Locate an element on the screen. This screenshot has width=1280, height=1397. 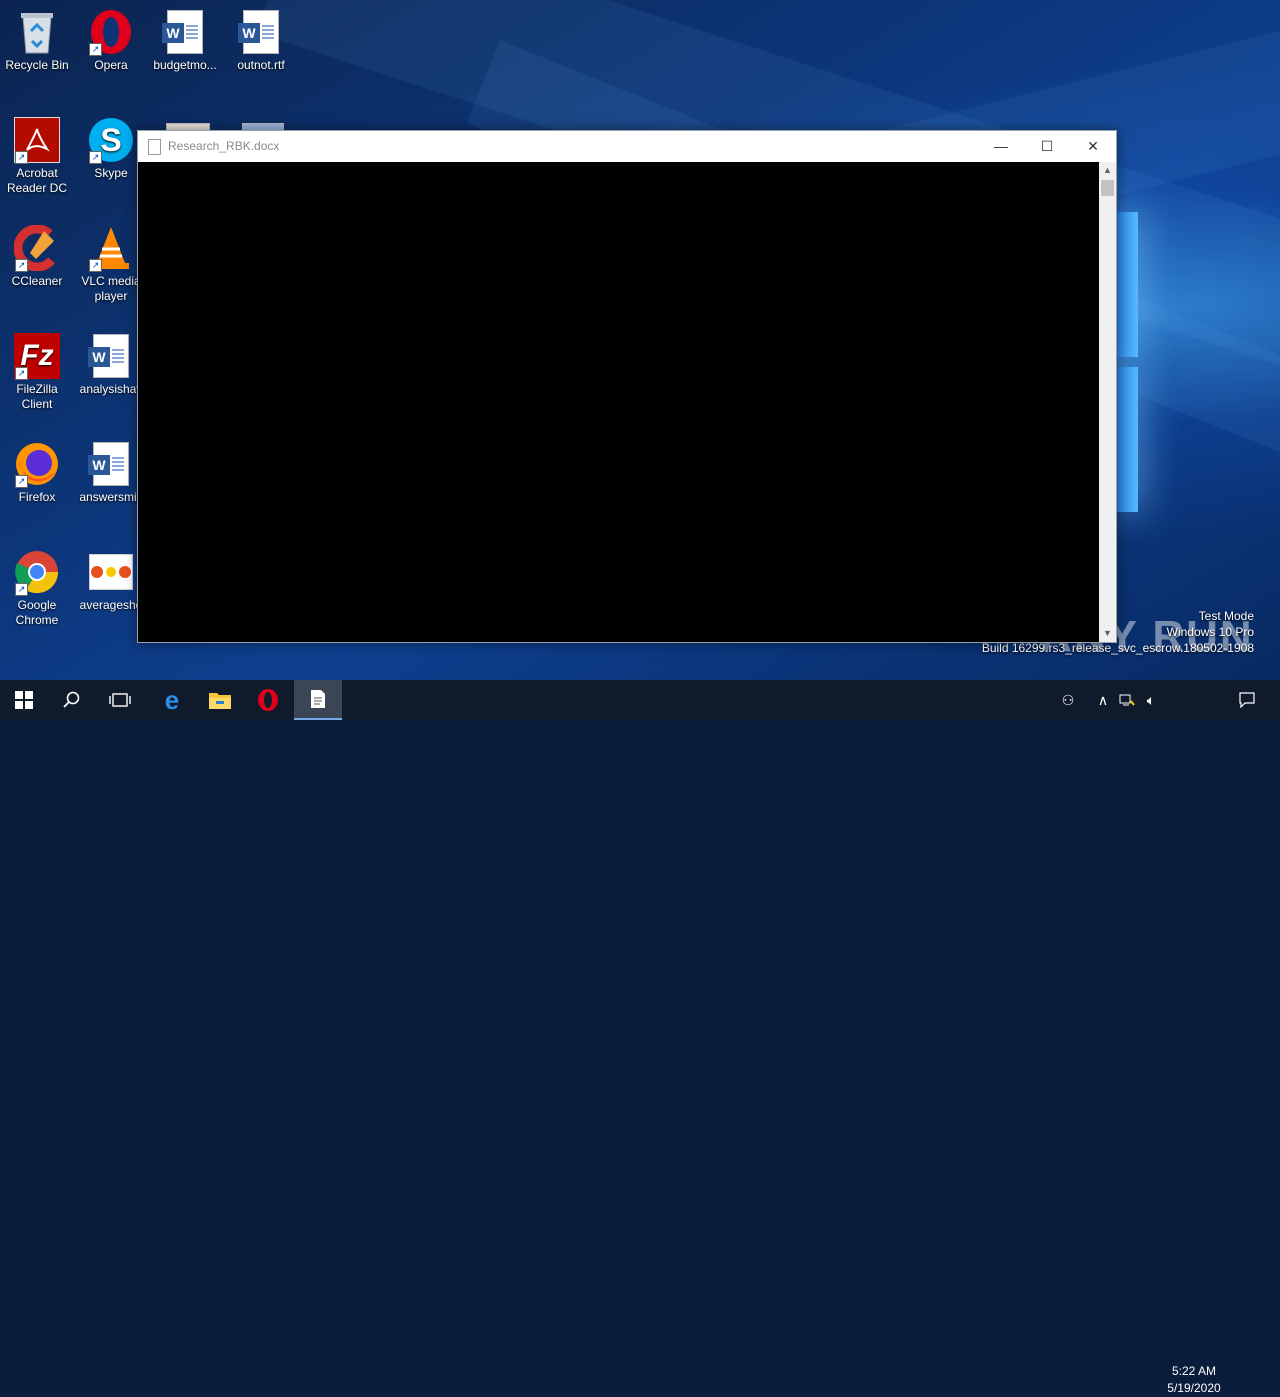
opera-icon is located at coordinates (268, 700).